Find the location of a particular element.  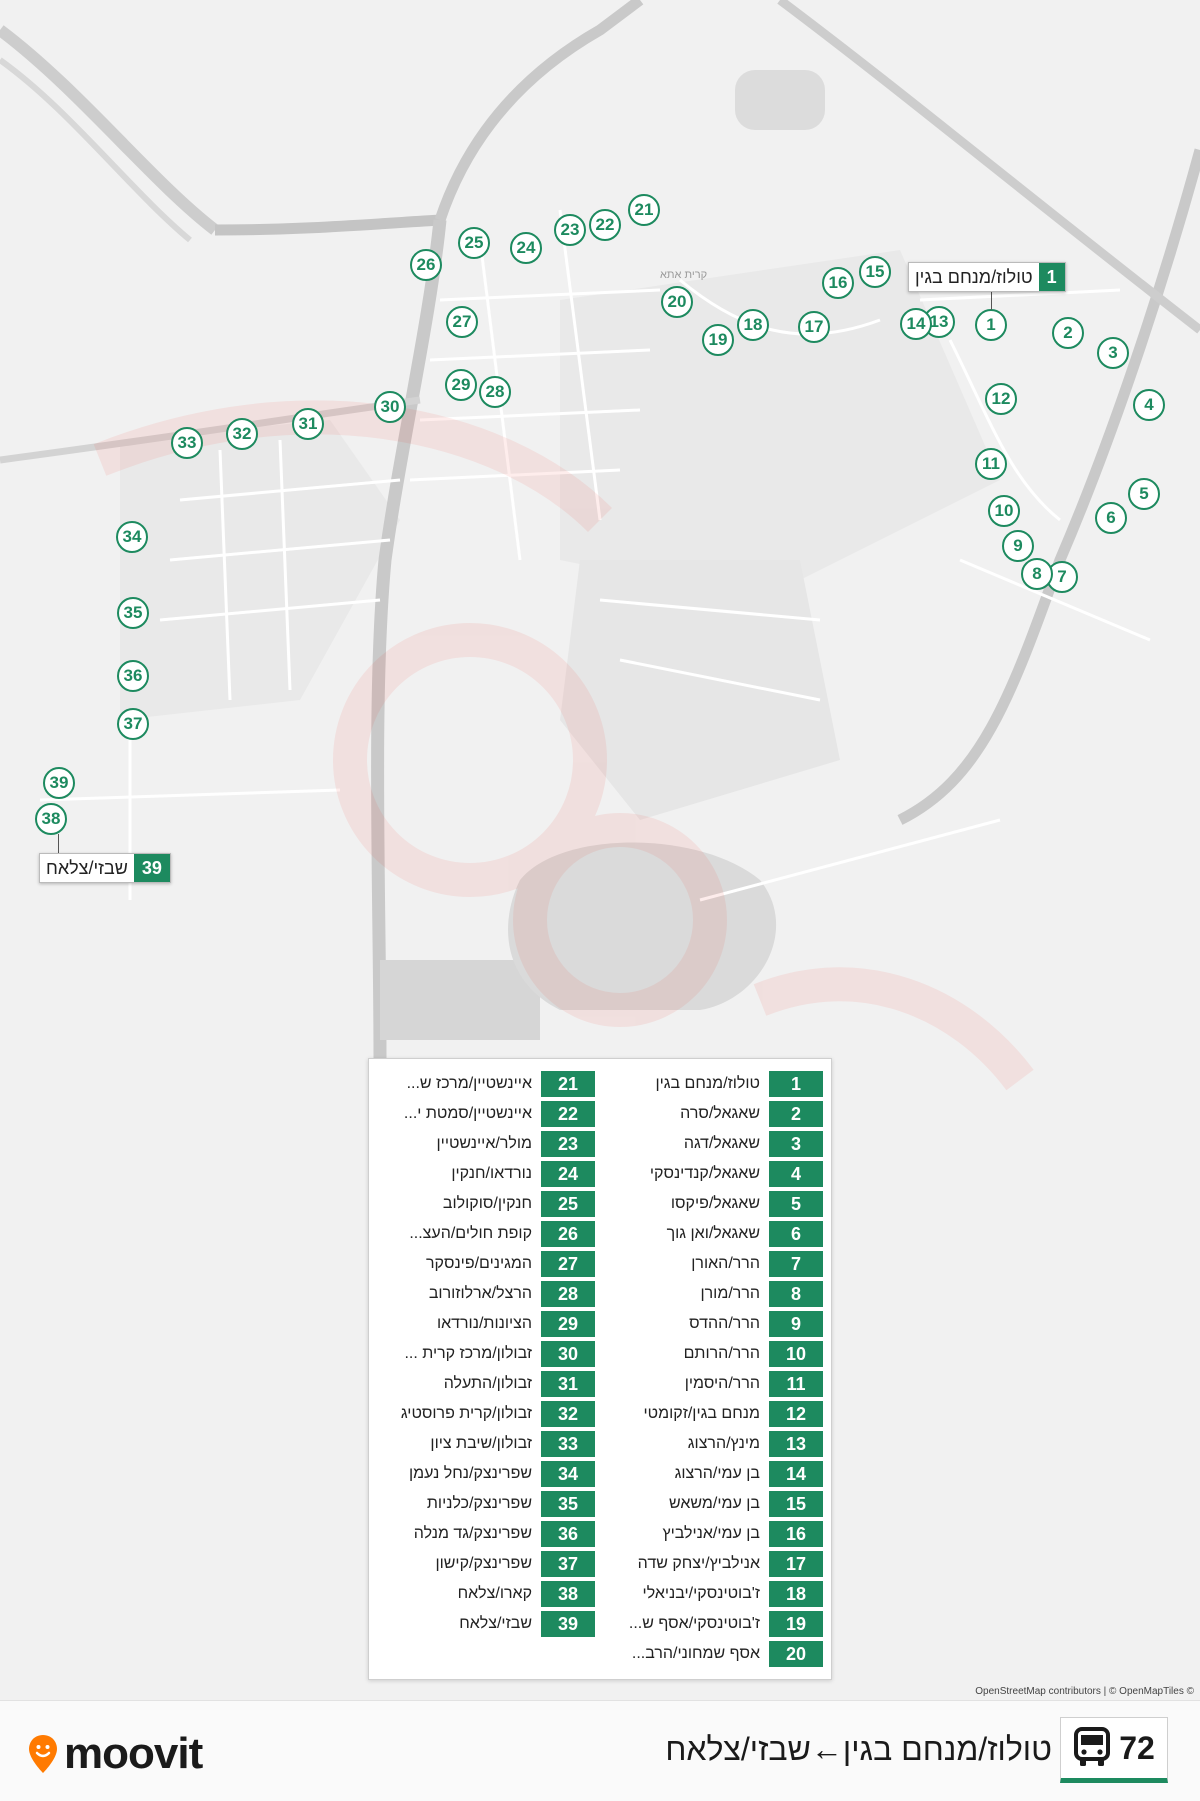

stop-marker-26: 26 is located at coordinates (426, 265).